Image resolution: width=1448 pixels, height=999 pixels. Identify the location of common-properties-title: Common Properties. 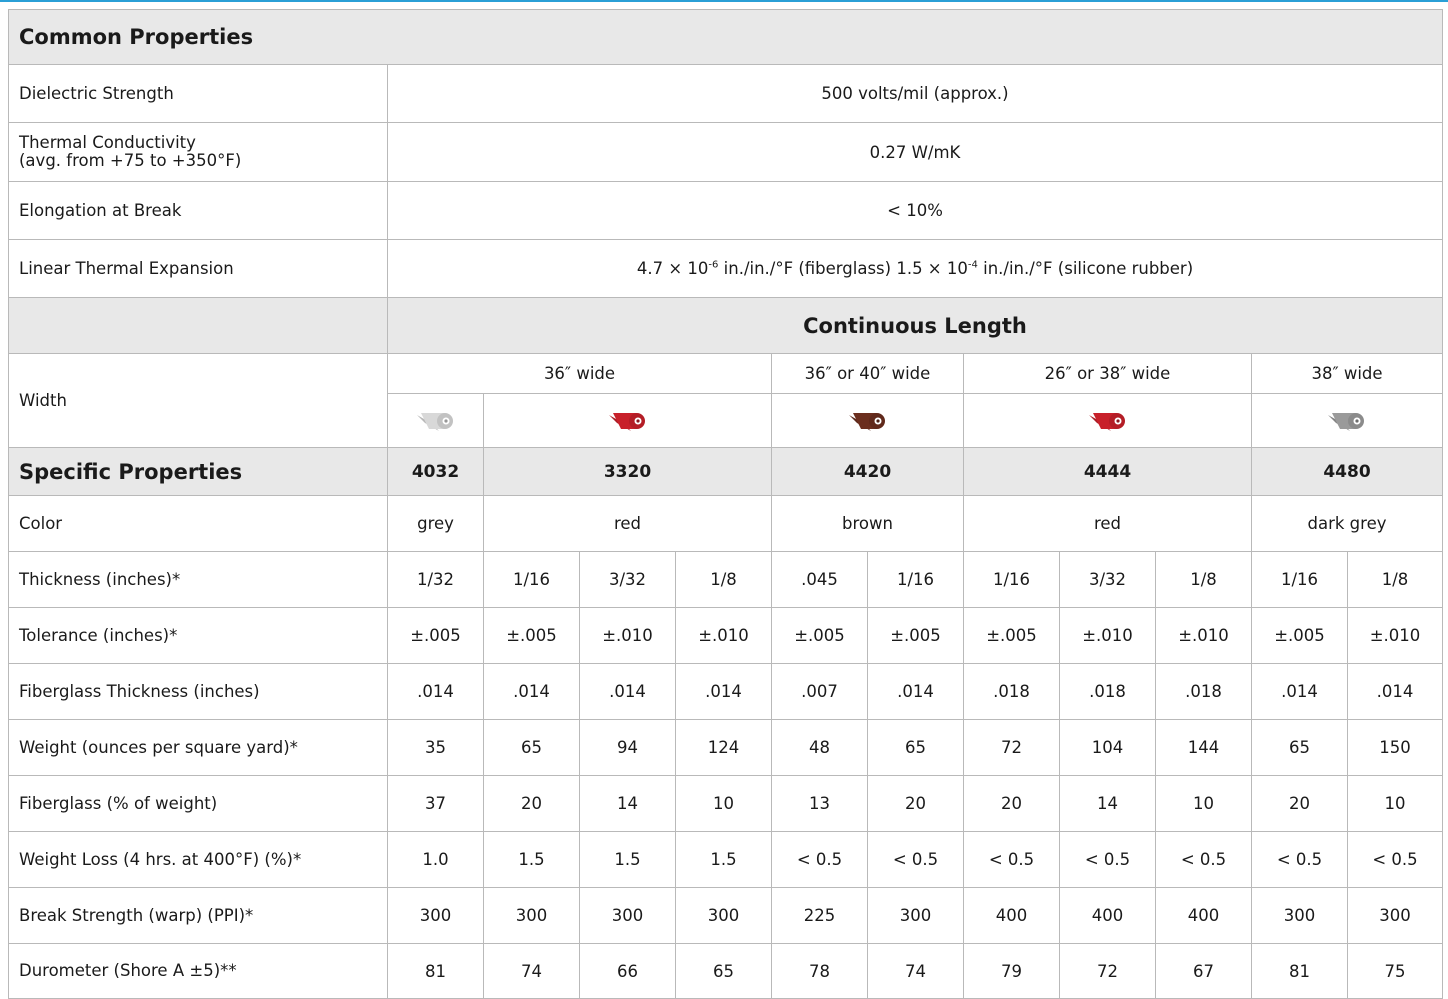
(725, 37).